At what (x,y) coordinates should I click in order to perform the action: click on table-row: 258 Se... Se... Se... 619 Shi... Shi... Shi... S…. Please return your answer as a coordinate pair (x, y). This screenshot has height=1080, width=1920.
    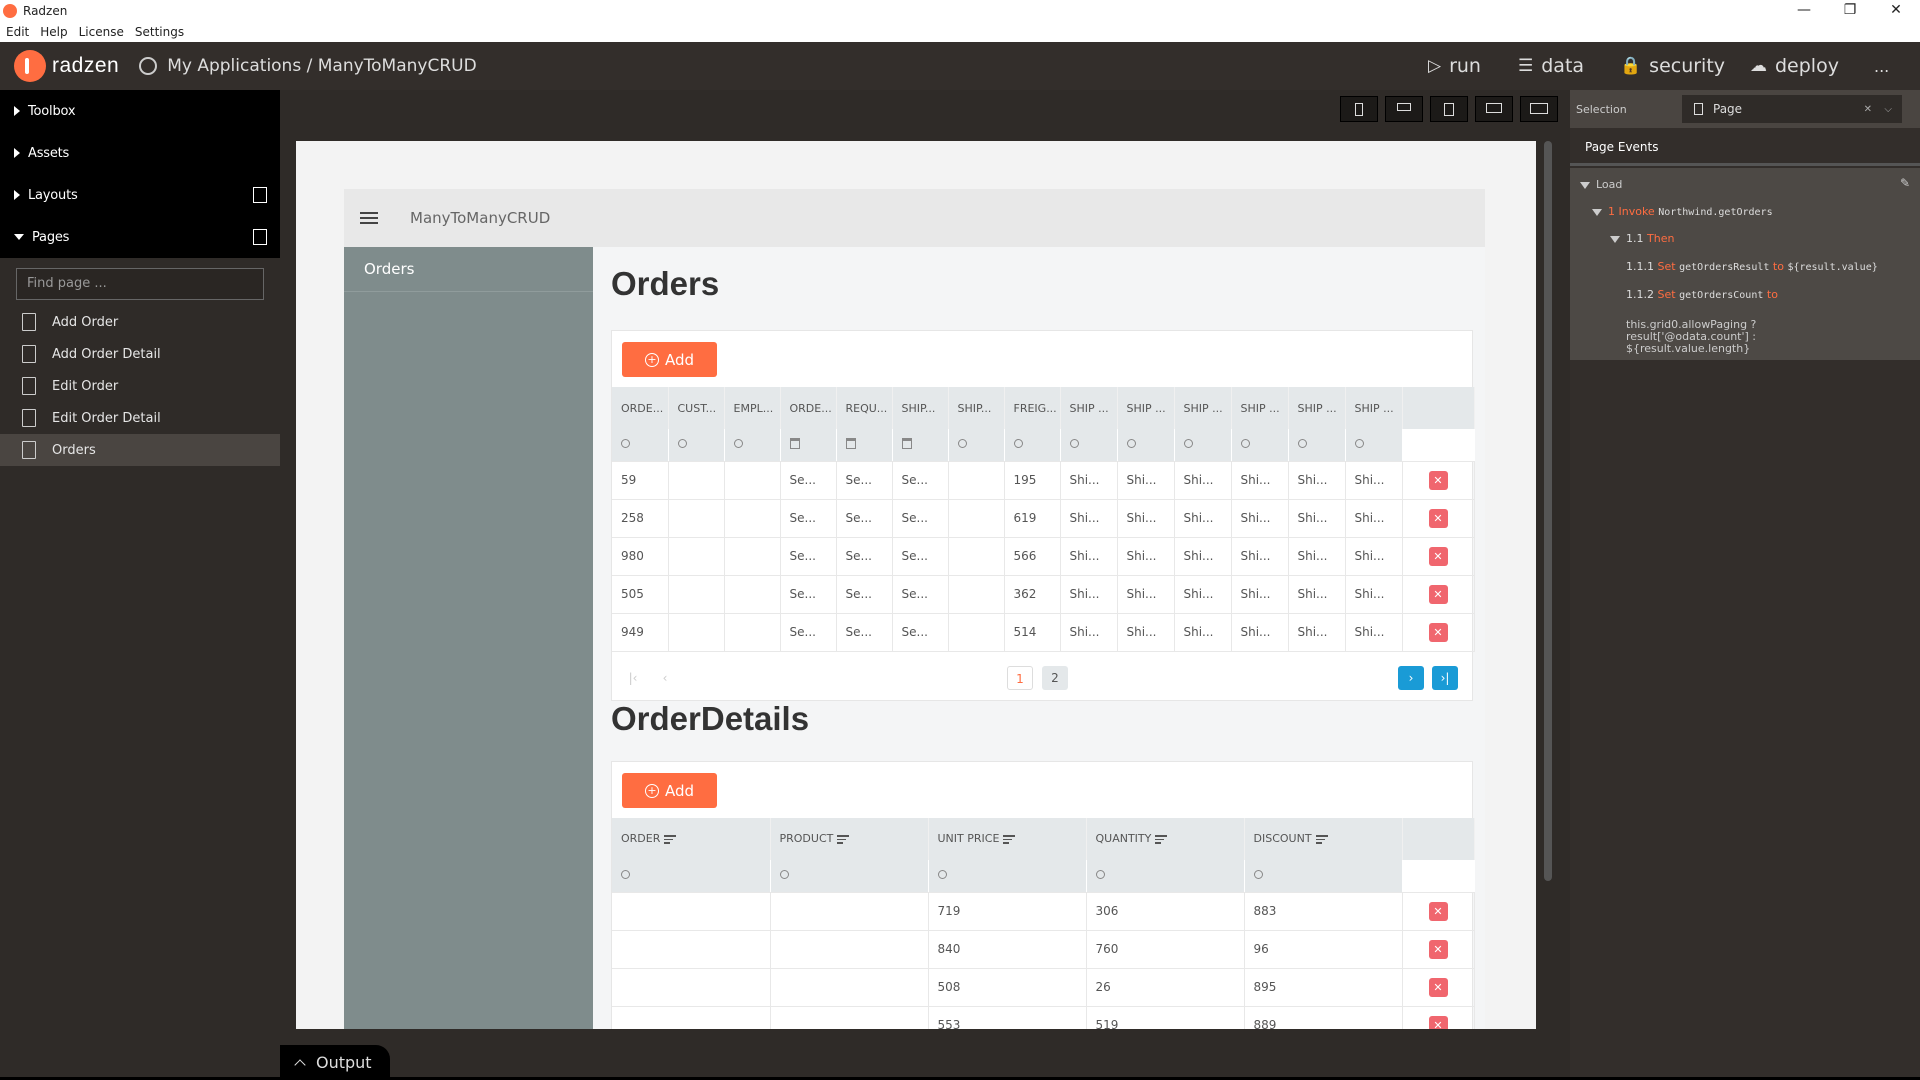
    Looking at the image, I should click on (1043, 518).